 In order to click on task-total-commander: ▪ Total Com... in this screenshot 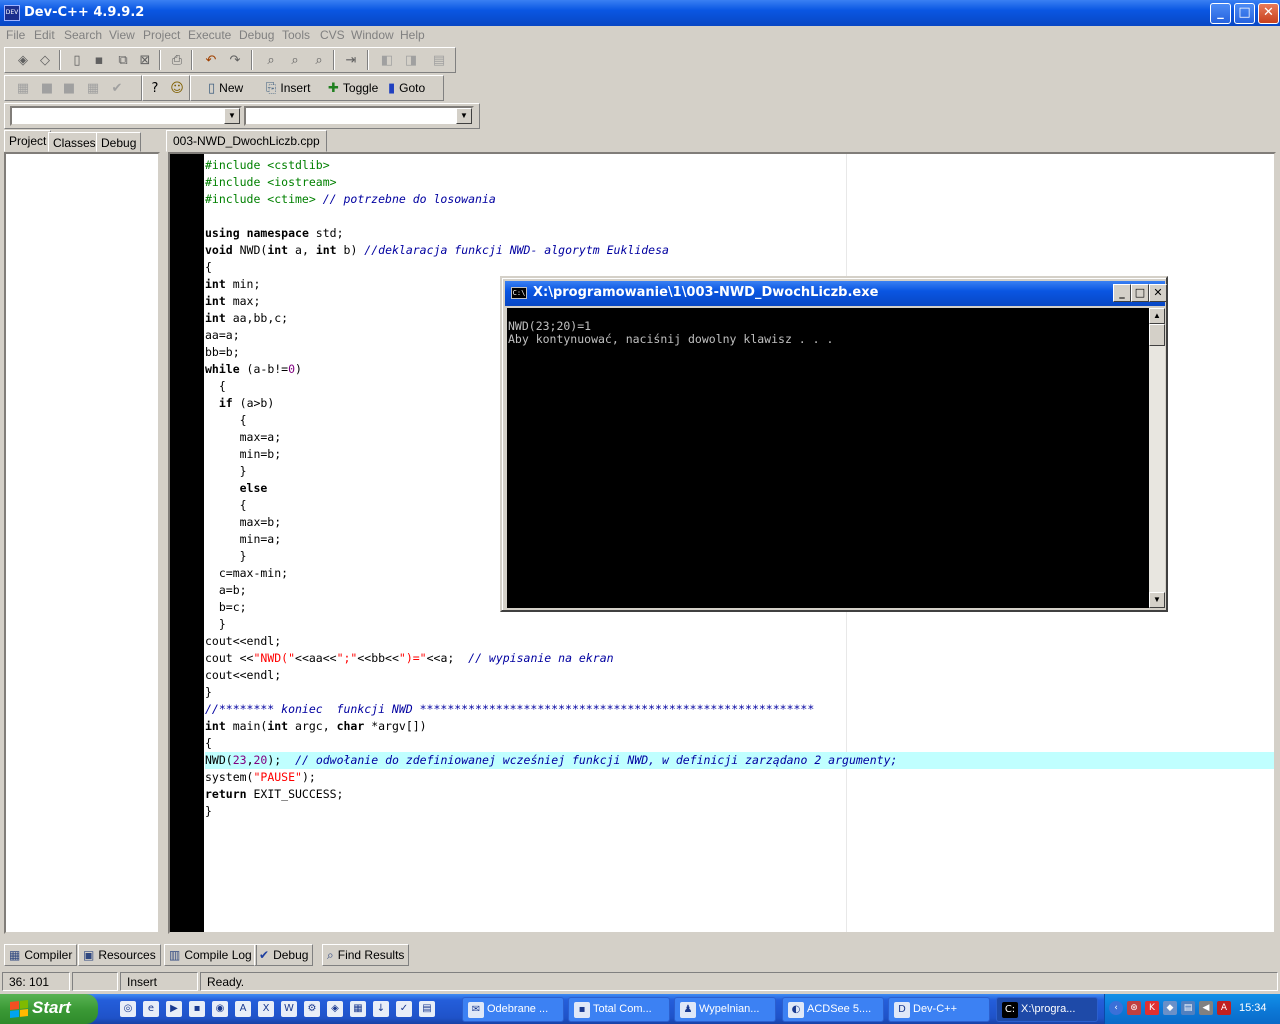, I will do `click(619, 1009)`.